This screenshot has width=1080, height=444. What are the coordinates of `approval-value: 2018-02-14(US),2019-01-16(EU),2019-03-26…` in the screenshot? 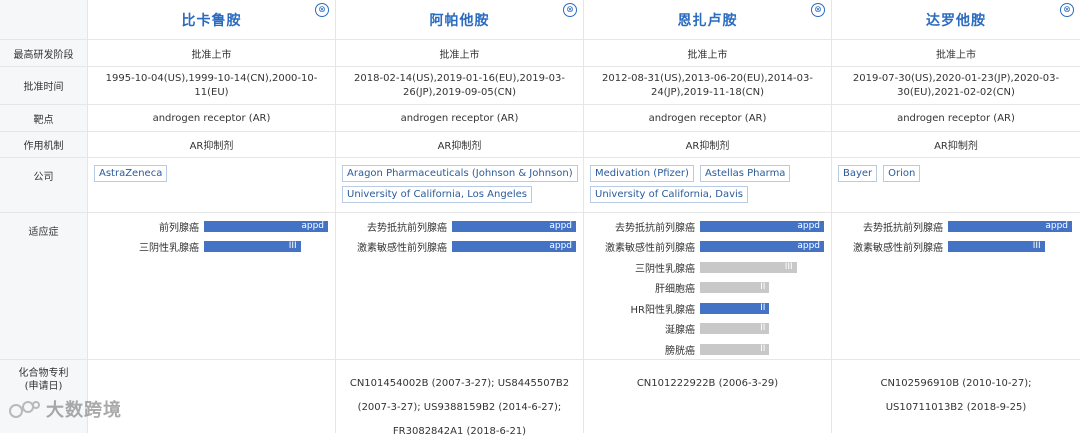 It's located at (460, 85).